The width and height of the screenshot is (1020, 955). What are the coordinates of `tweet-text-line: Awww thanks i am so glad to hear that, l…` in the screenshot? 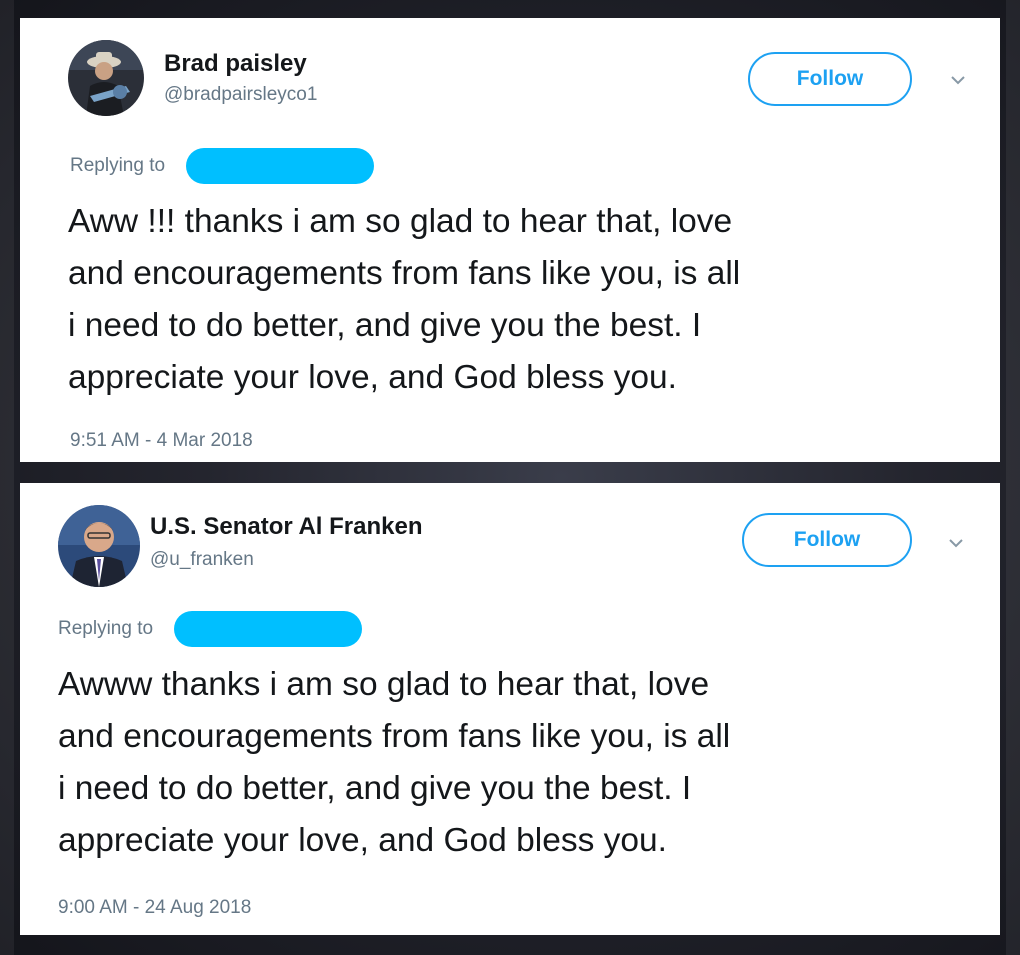 It's located at (384, 684).